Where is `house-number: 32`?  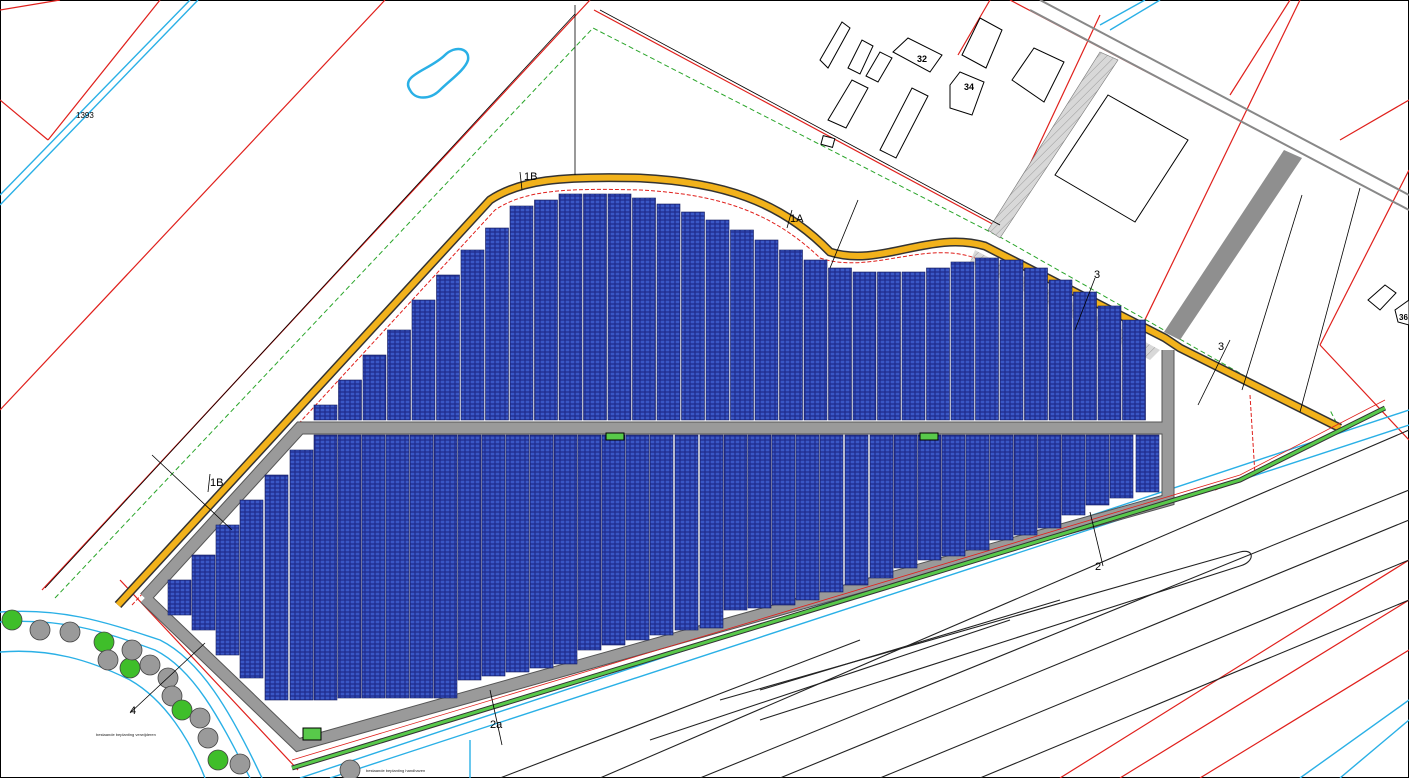 house-number: 32 is located at coordinates (922, 59).